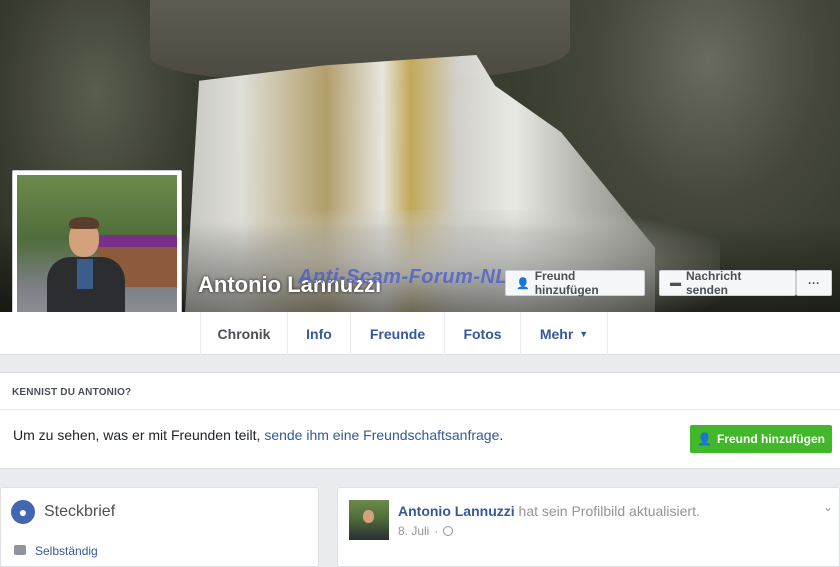 This screenshot has width=840, height=567. Describe the element at coordinates (80, 511) in the screenshot. I see `about-title: Steckbrief` at that location.